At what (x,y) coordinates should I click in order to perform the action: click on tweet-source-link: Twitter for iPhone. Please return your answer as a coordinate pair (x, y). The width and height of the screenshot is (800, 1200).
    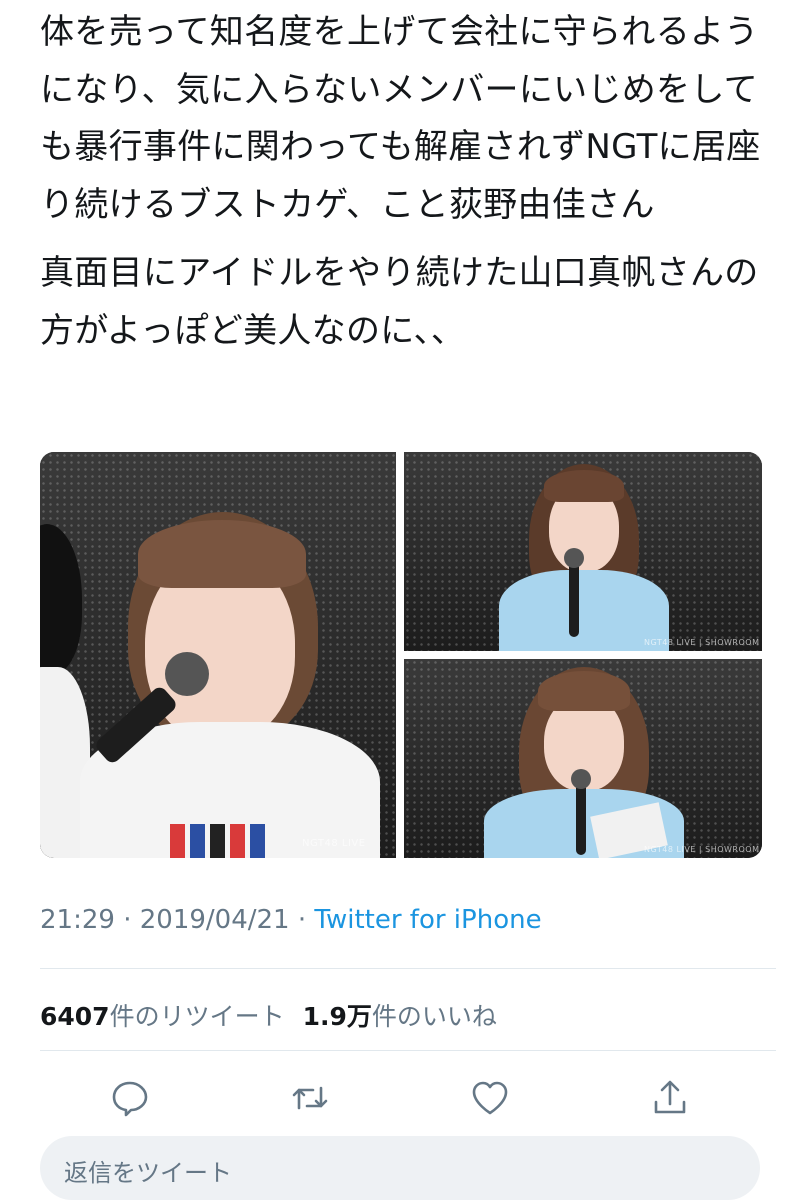
    Looking at the image, I should click on (427, 920).